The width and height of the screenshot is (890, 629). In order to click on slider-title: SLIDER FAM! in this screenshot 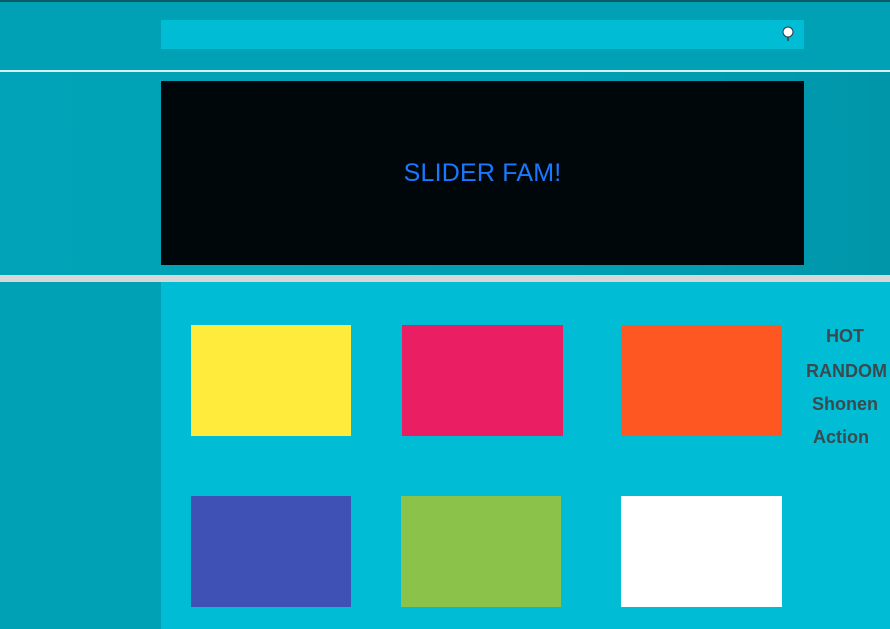, I will do `click(482, 172)`.